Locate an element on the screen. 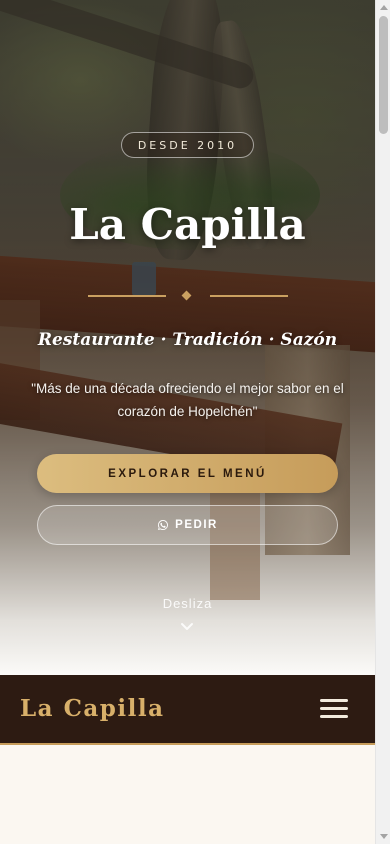 The image size is (390, 844). divider-line-right is located at coordinates (249, 296).